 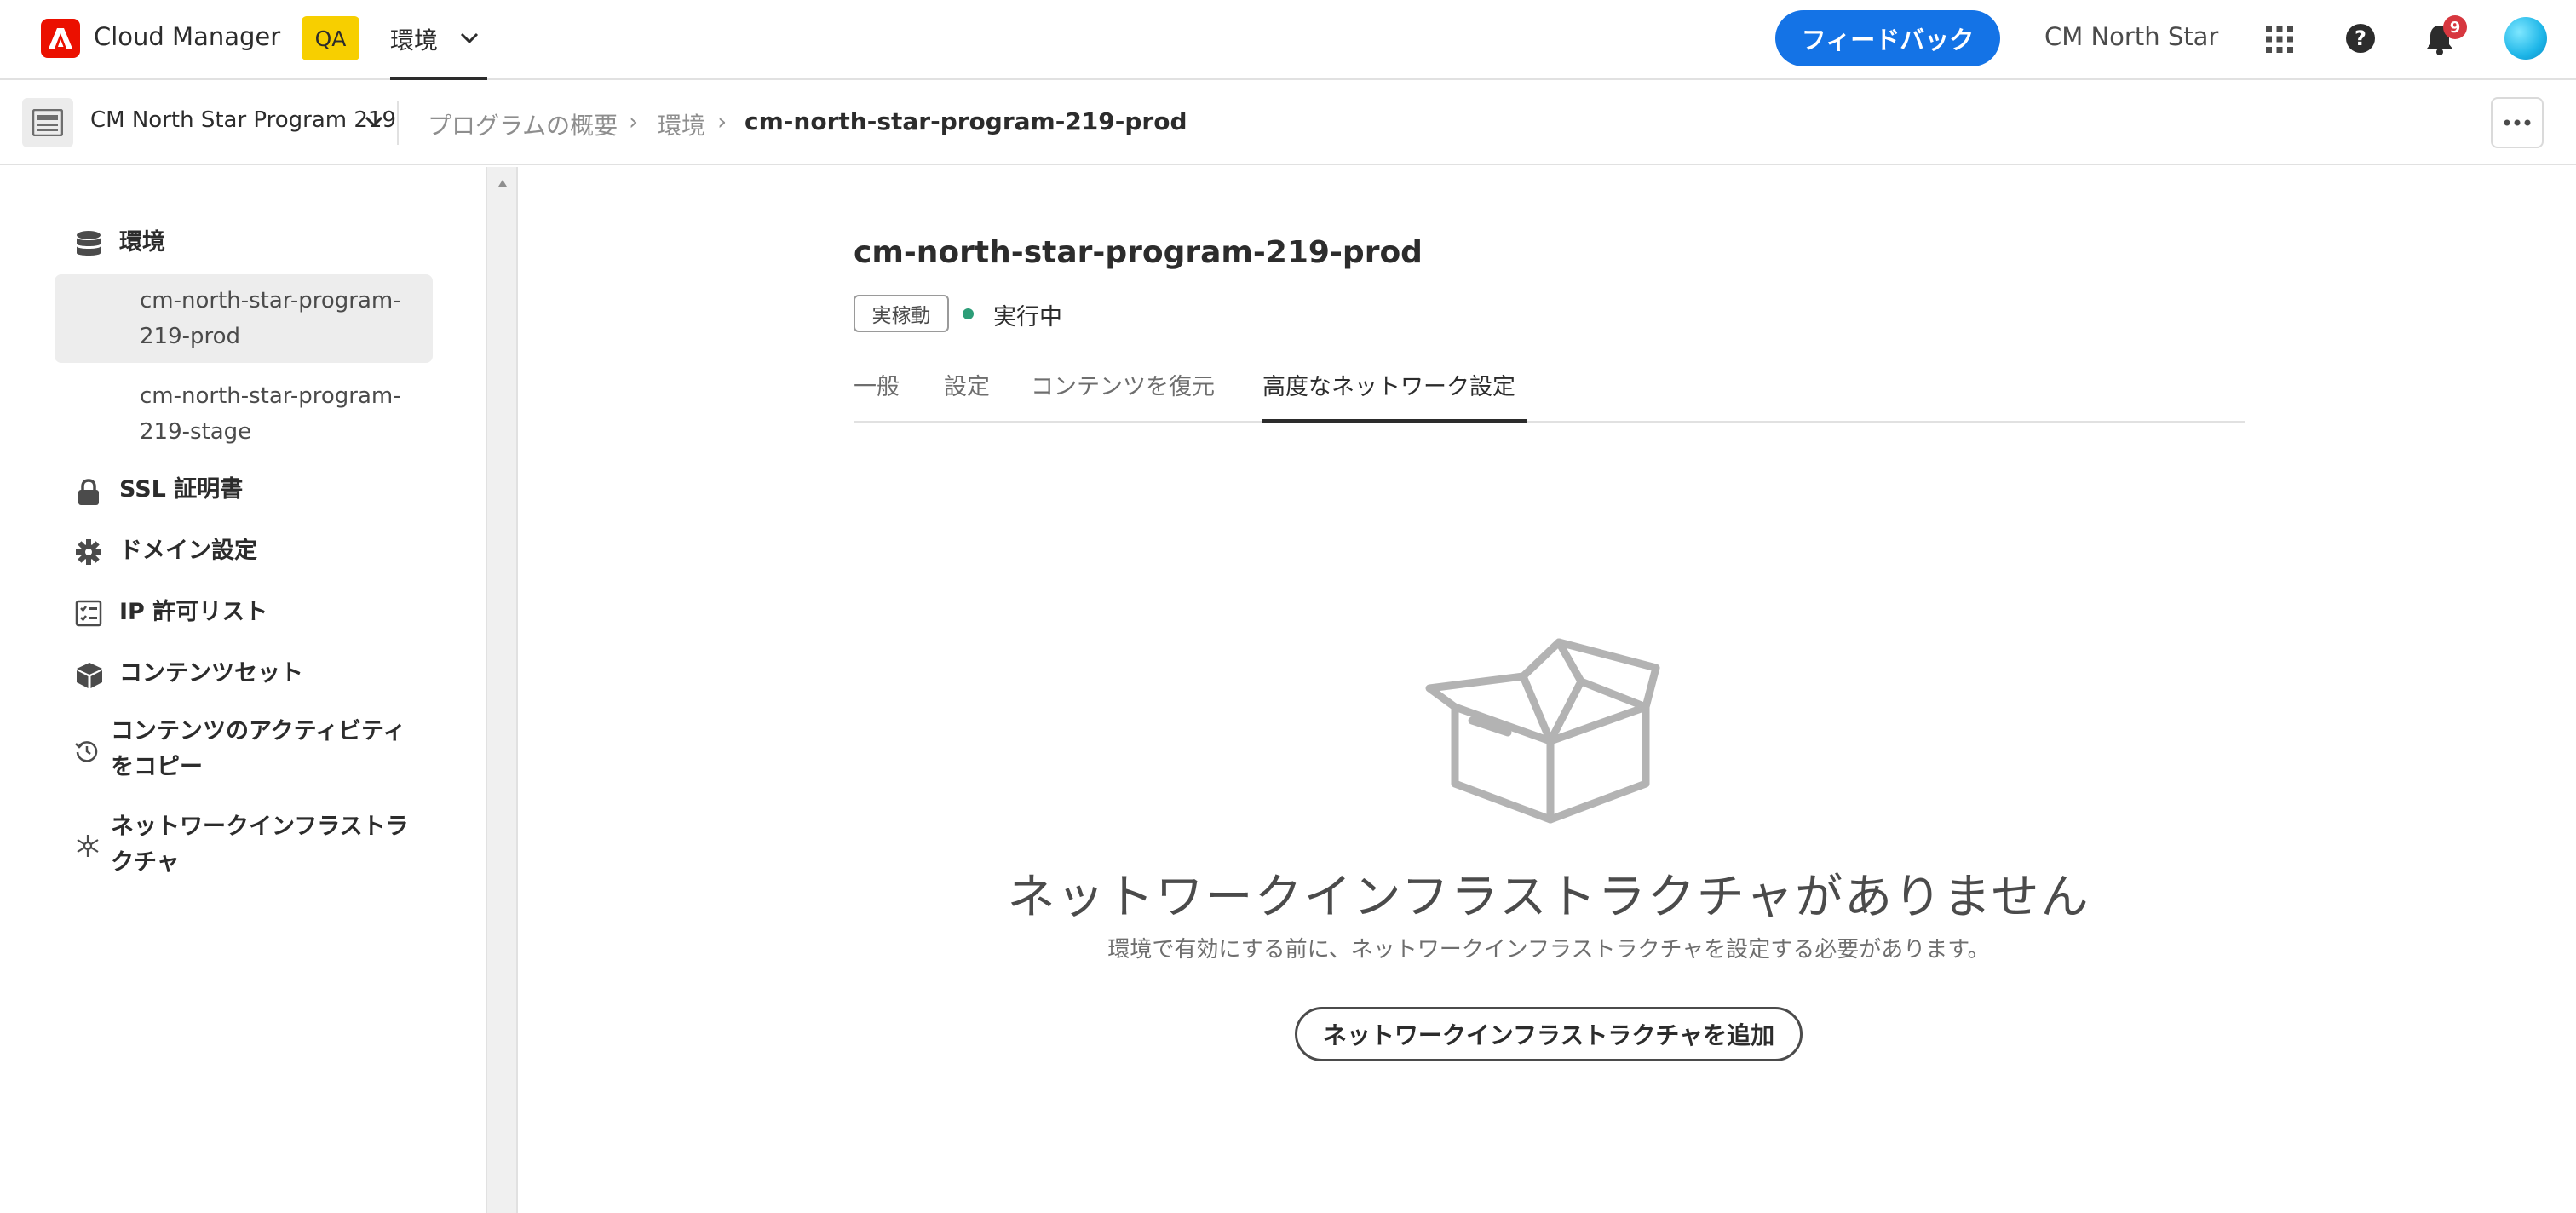 I want to click on gear-icon, so click(x=88, y=552).